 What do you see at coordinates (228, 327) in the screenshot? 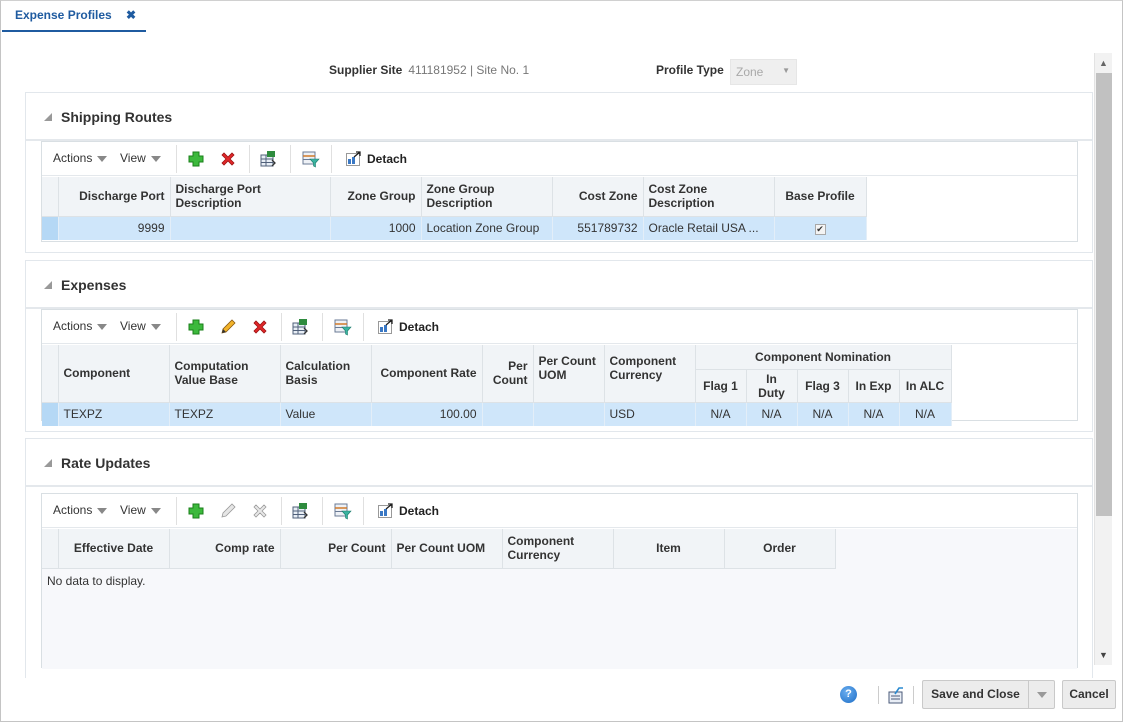
I see `edit-icon` at bounding box center [228, 327].